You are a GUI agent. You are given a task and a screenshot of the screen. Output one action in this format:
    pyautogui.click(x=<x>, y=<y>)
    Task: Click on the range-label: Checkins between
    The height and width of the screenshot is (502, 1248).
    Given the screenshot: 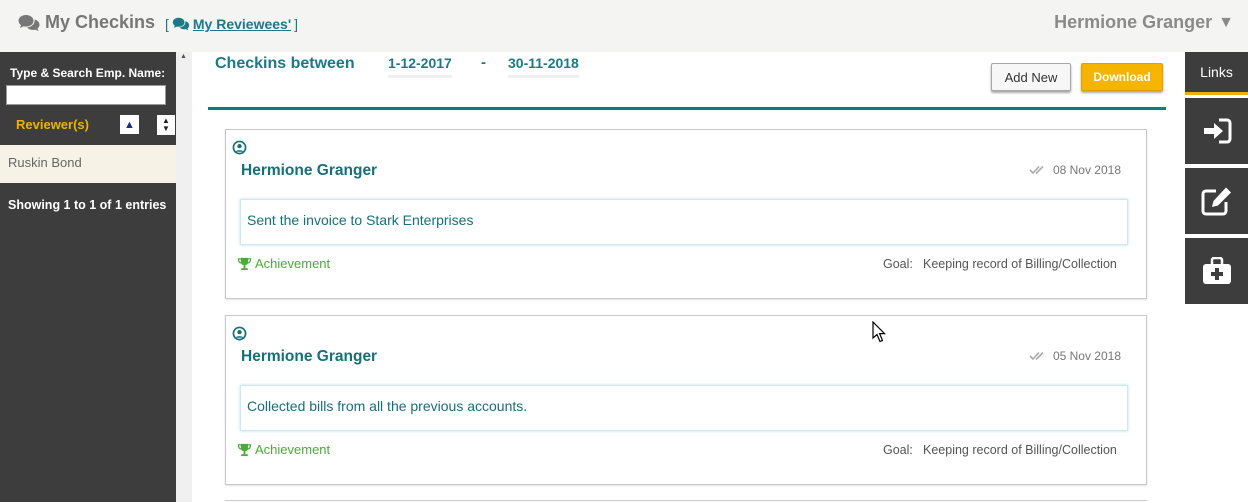 What is the action you would take?
    pyautogui.click(x=285, y=63)
    